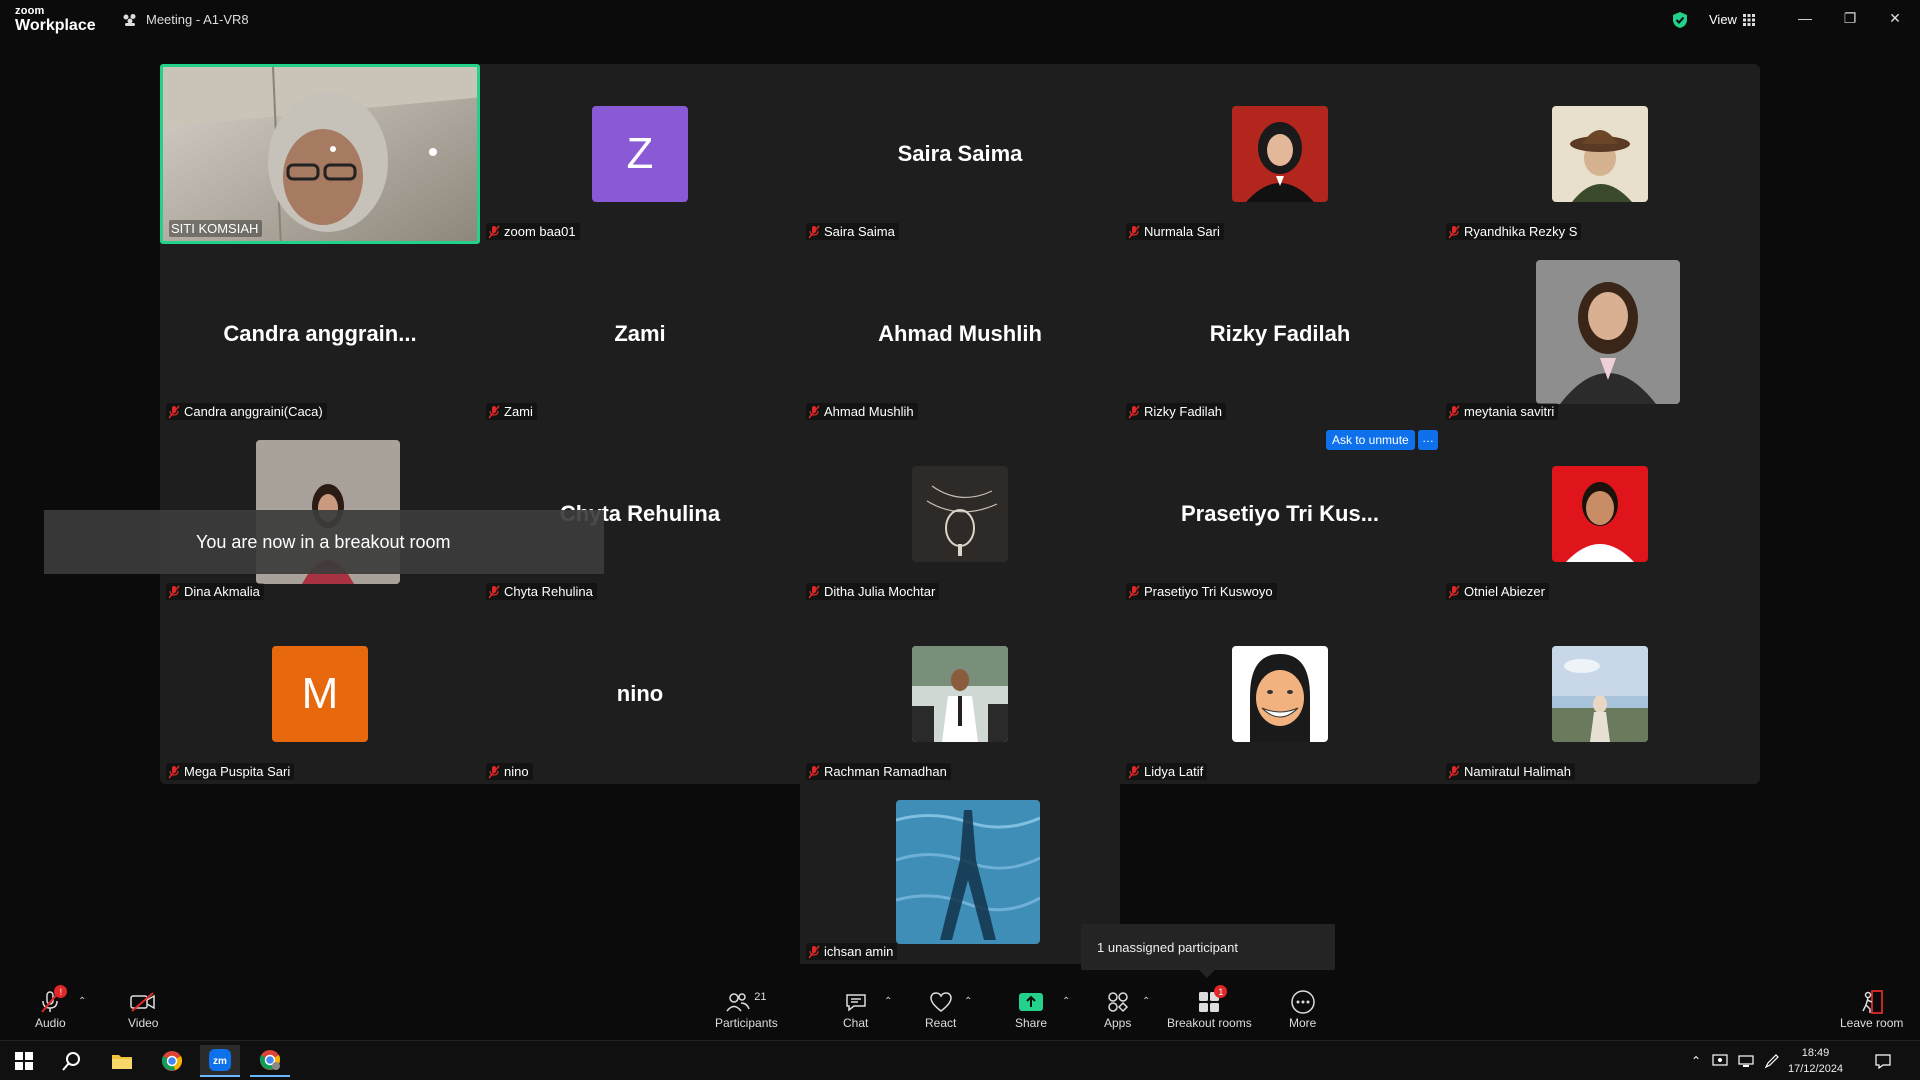  What do you see at coordinates (1031, 1002) in the screenshot?
I see `share-screen-icon` at bounding box center [1031, 1002].